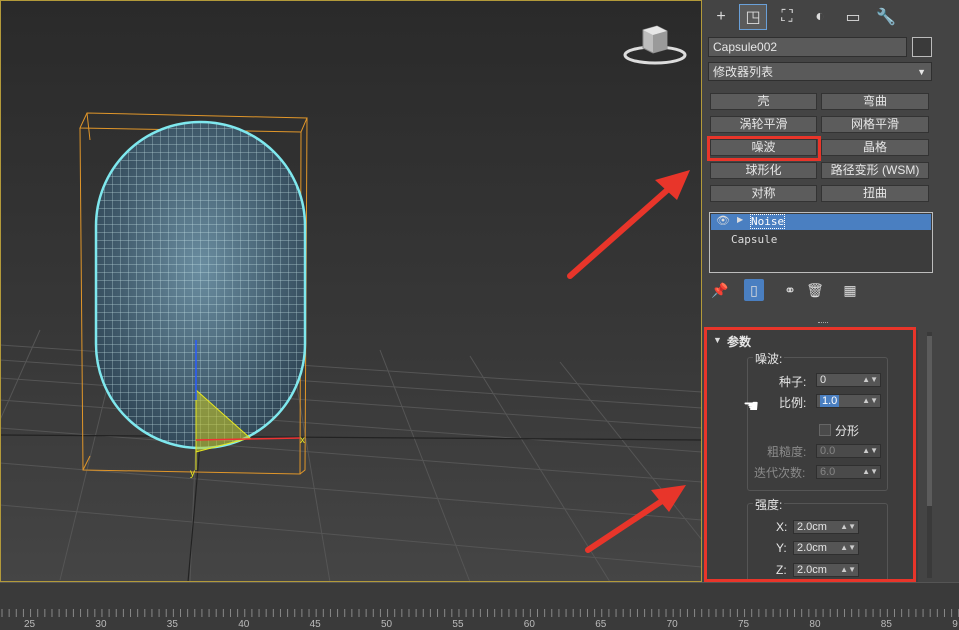  I want to click on strength-y-value: 2.0cm, so click(812, 548).